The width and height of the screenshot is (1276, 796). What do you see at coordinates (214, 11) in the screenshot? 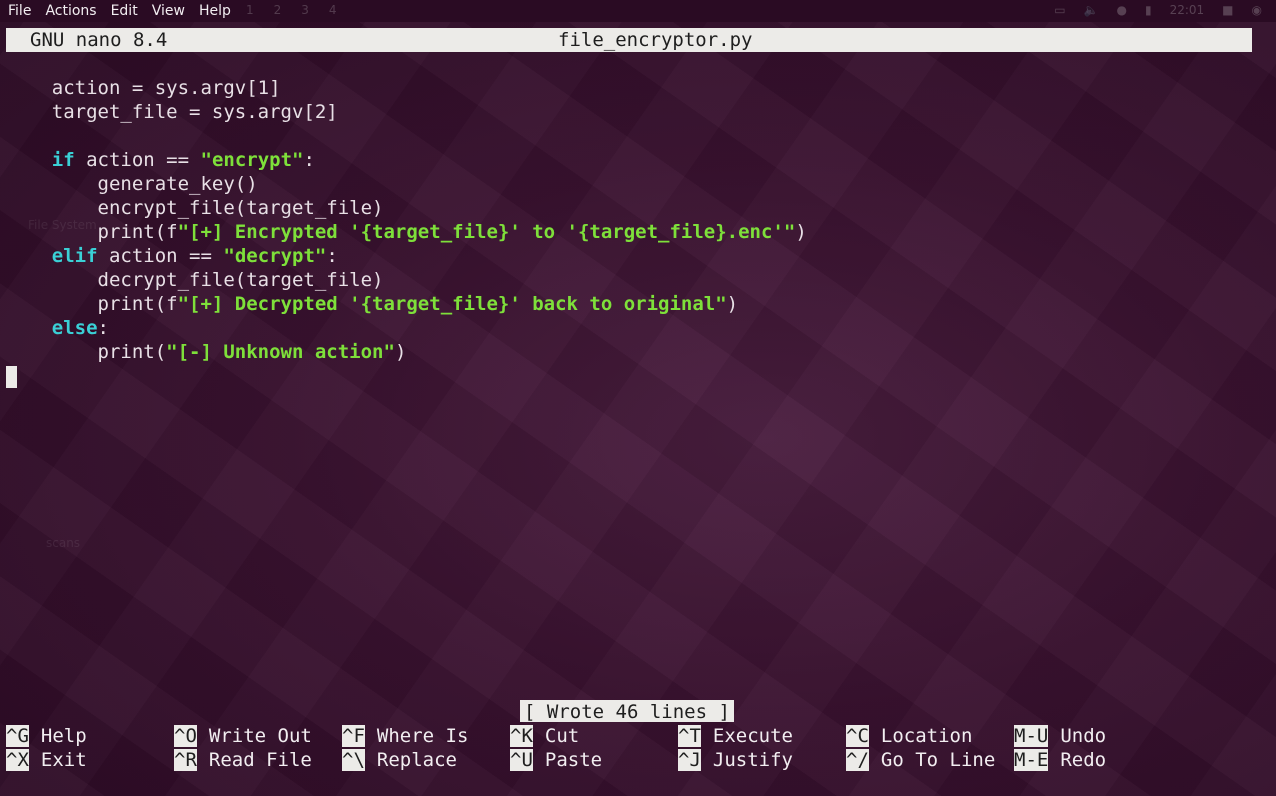
I see `menu-help: Help` at bounding box center [214, 11].